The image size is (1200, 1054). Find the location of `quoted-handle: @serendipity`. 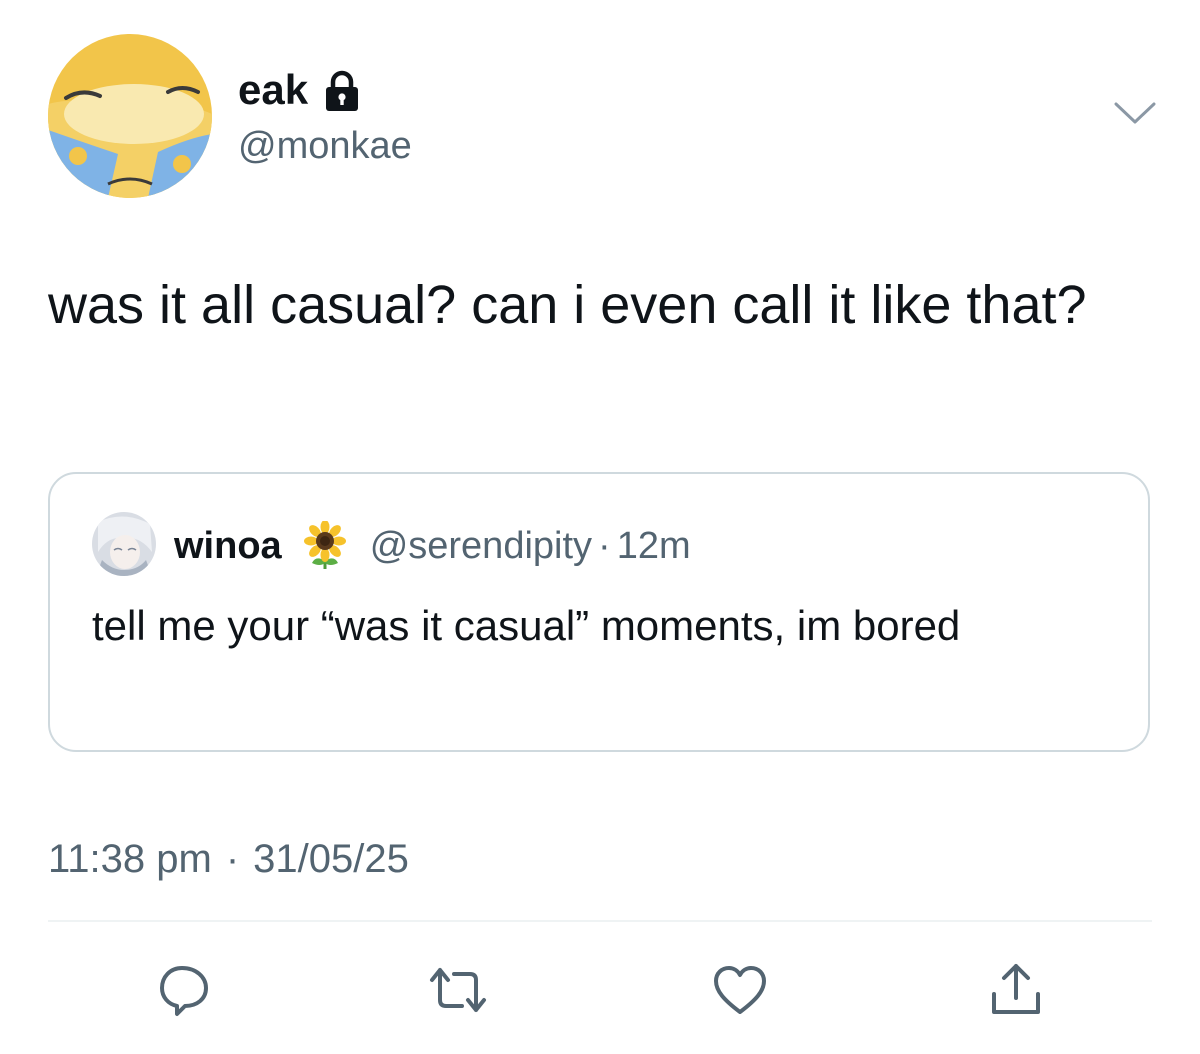

quoted-handle: @serendipity is located at coordinates (481, 546).